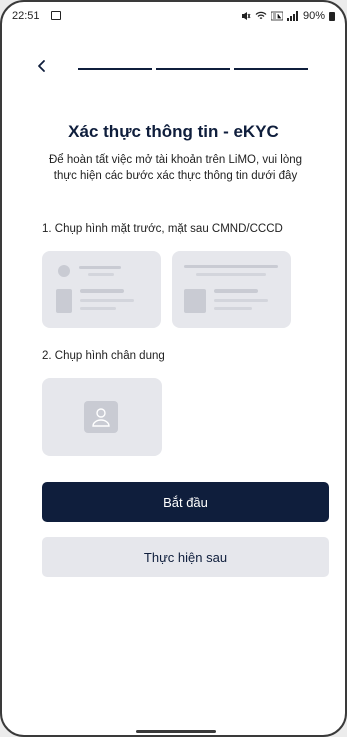 Image resolution: width=347 pixels, height=737 pixels. What do you see at coordinates (276, 16) in the screenshot?
I see `volte-icon` at bounding box center [276, 16].